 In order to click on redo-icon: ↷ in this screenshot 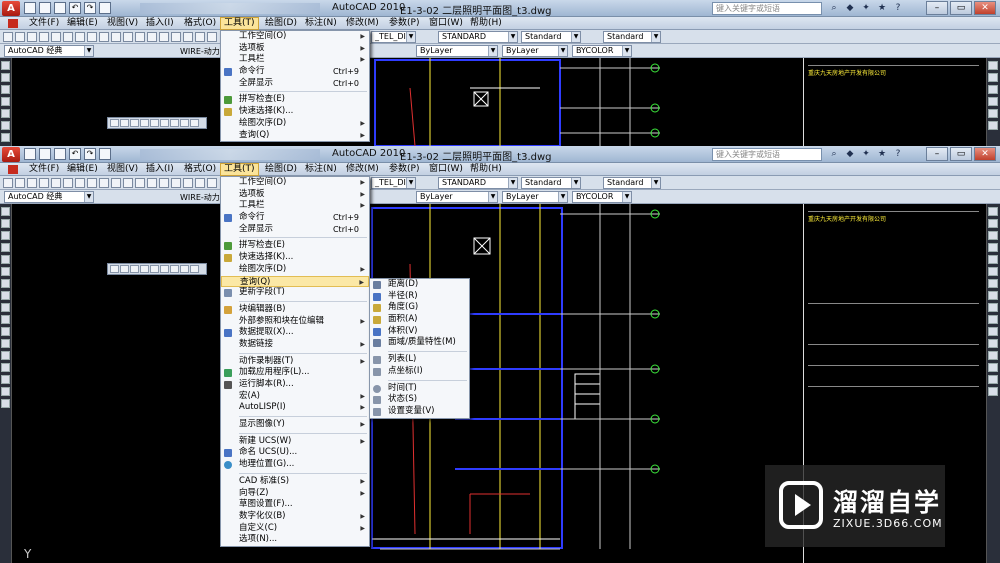, I will do `click(90, 154)`.